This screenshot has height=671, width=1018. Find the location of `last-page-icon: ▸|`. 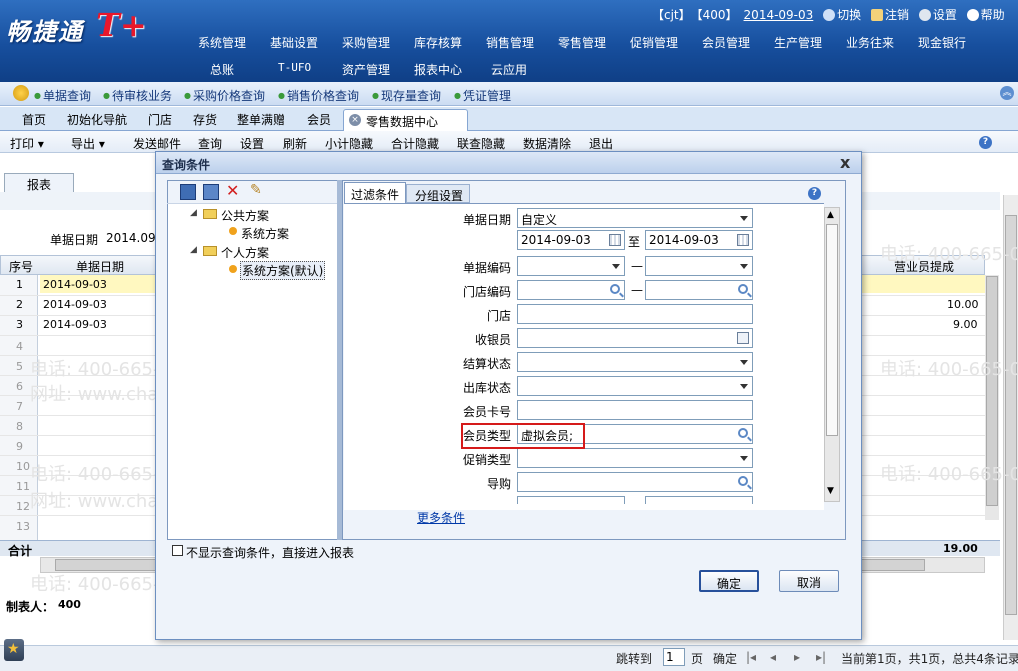

last-page-icon: ▸| is located at coordinates (821, 657).